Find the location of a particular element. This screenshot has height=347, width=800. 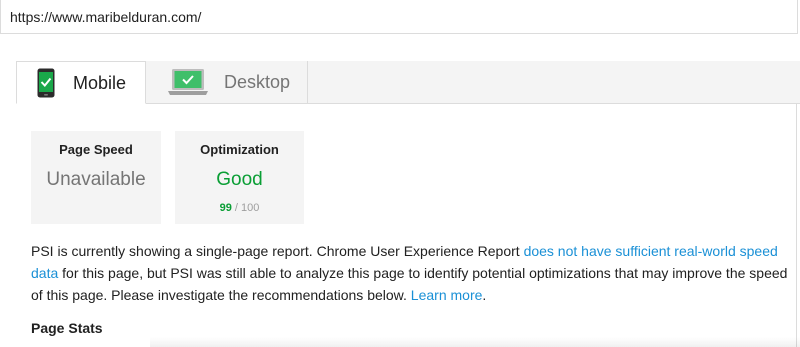

laptop-check-icon is located at coordinates (188, 84).